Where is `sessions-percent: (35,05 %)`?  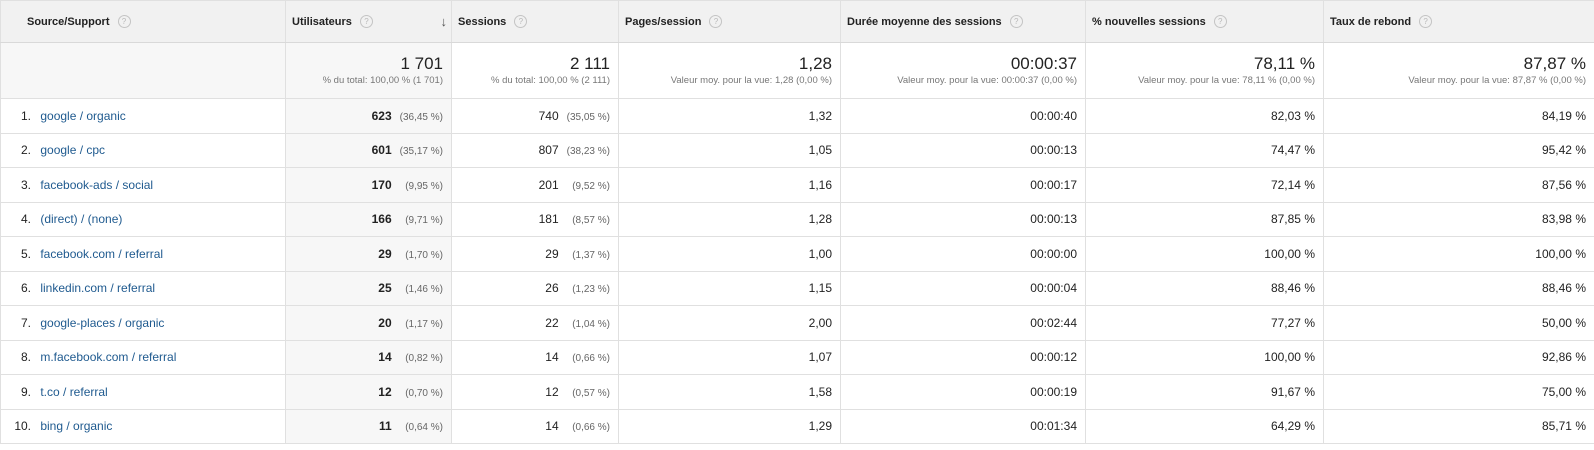 sessions-percent: (35,05 %) is located at coordinates (588, 117).